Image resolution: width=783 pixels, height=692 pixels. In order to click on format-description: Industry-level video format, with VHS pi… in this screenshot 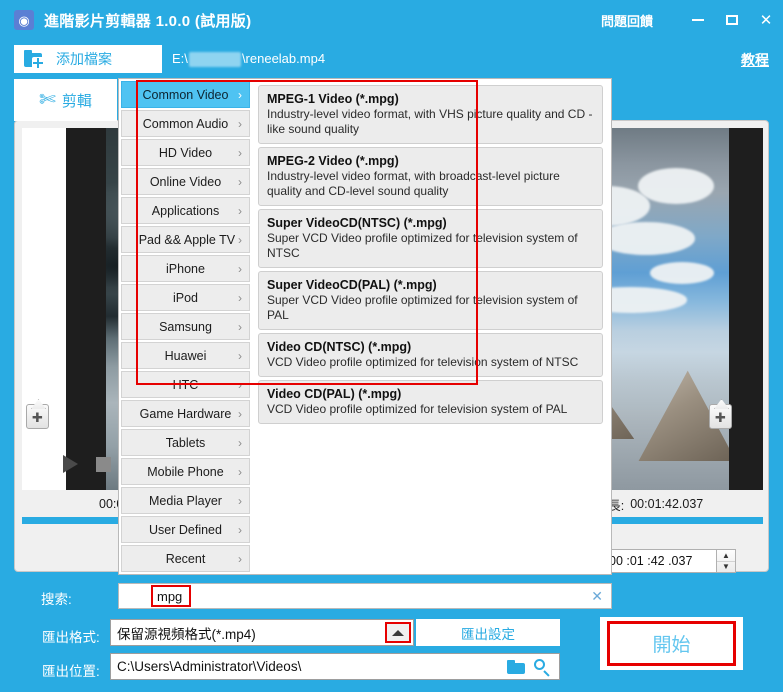, I will do `click(430, 121)`.